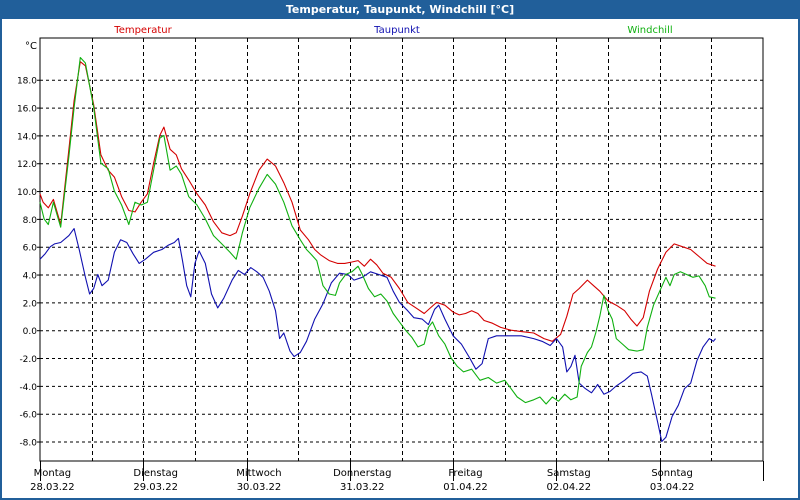 The image size is (800, 500). What do you see at coordinates (465, 473) in the screenshot?
I see `day-name-label: Freitag` at bounding box center [465, 473].